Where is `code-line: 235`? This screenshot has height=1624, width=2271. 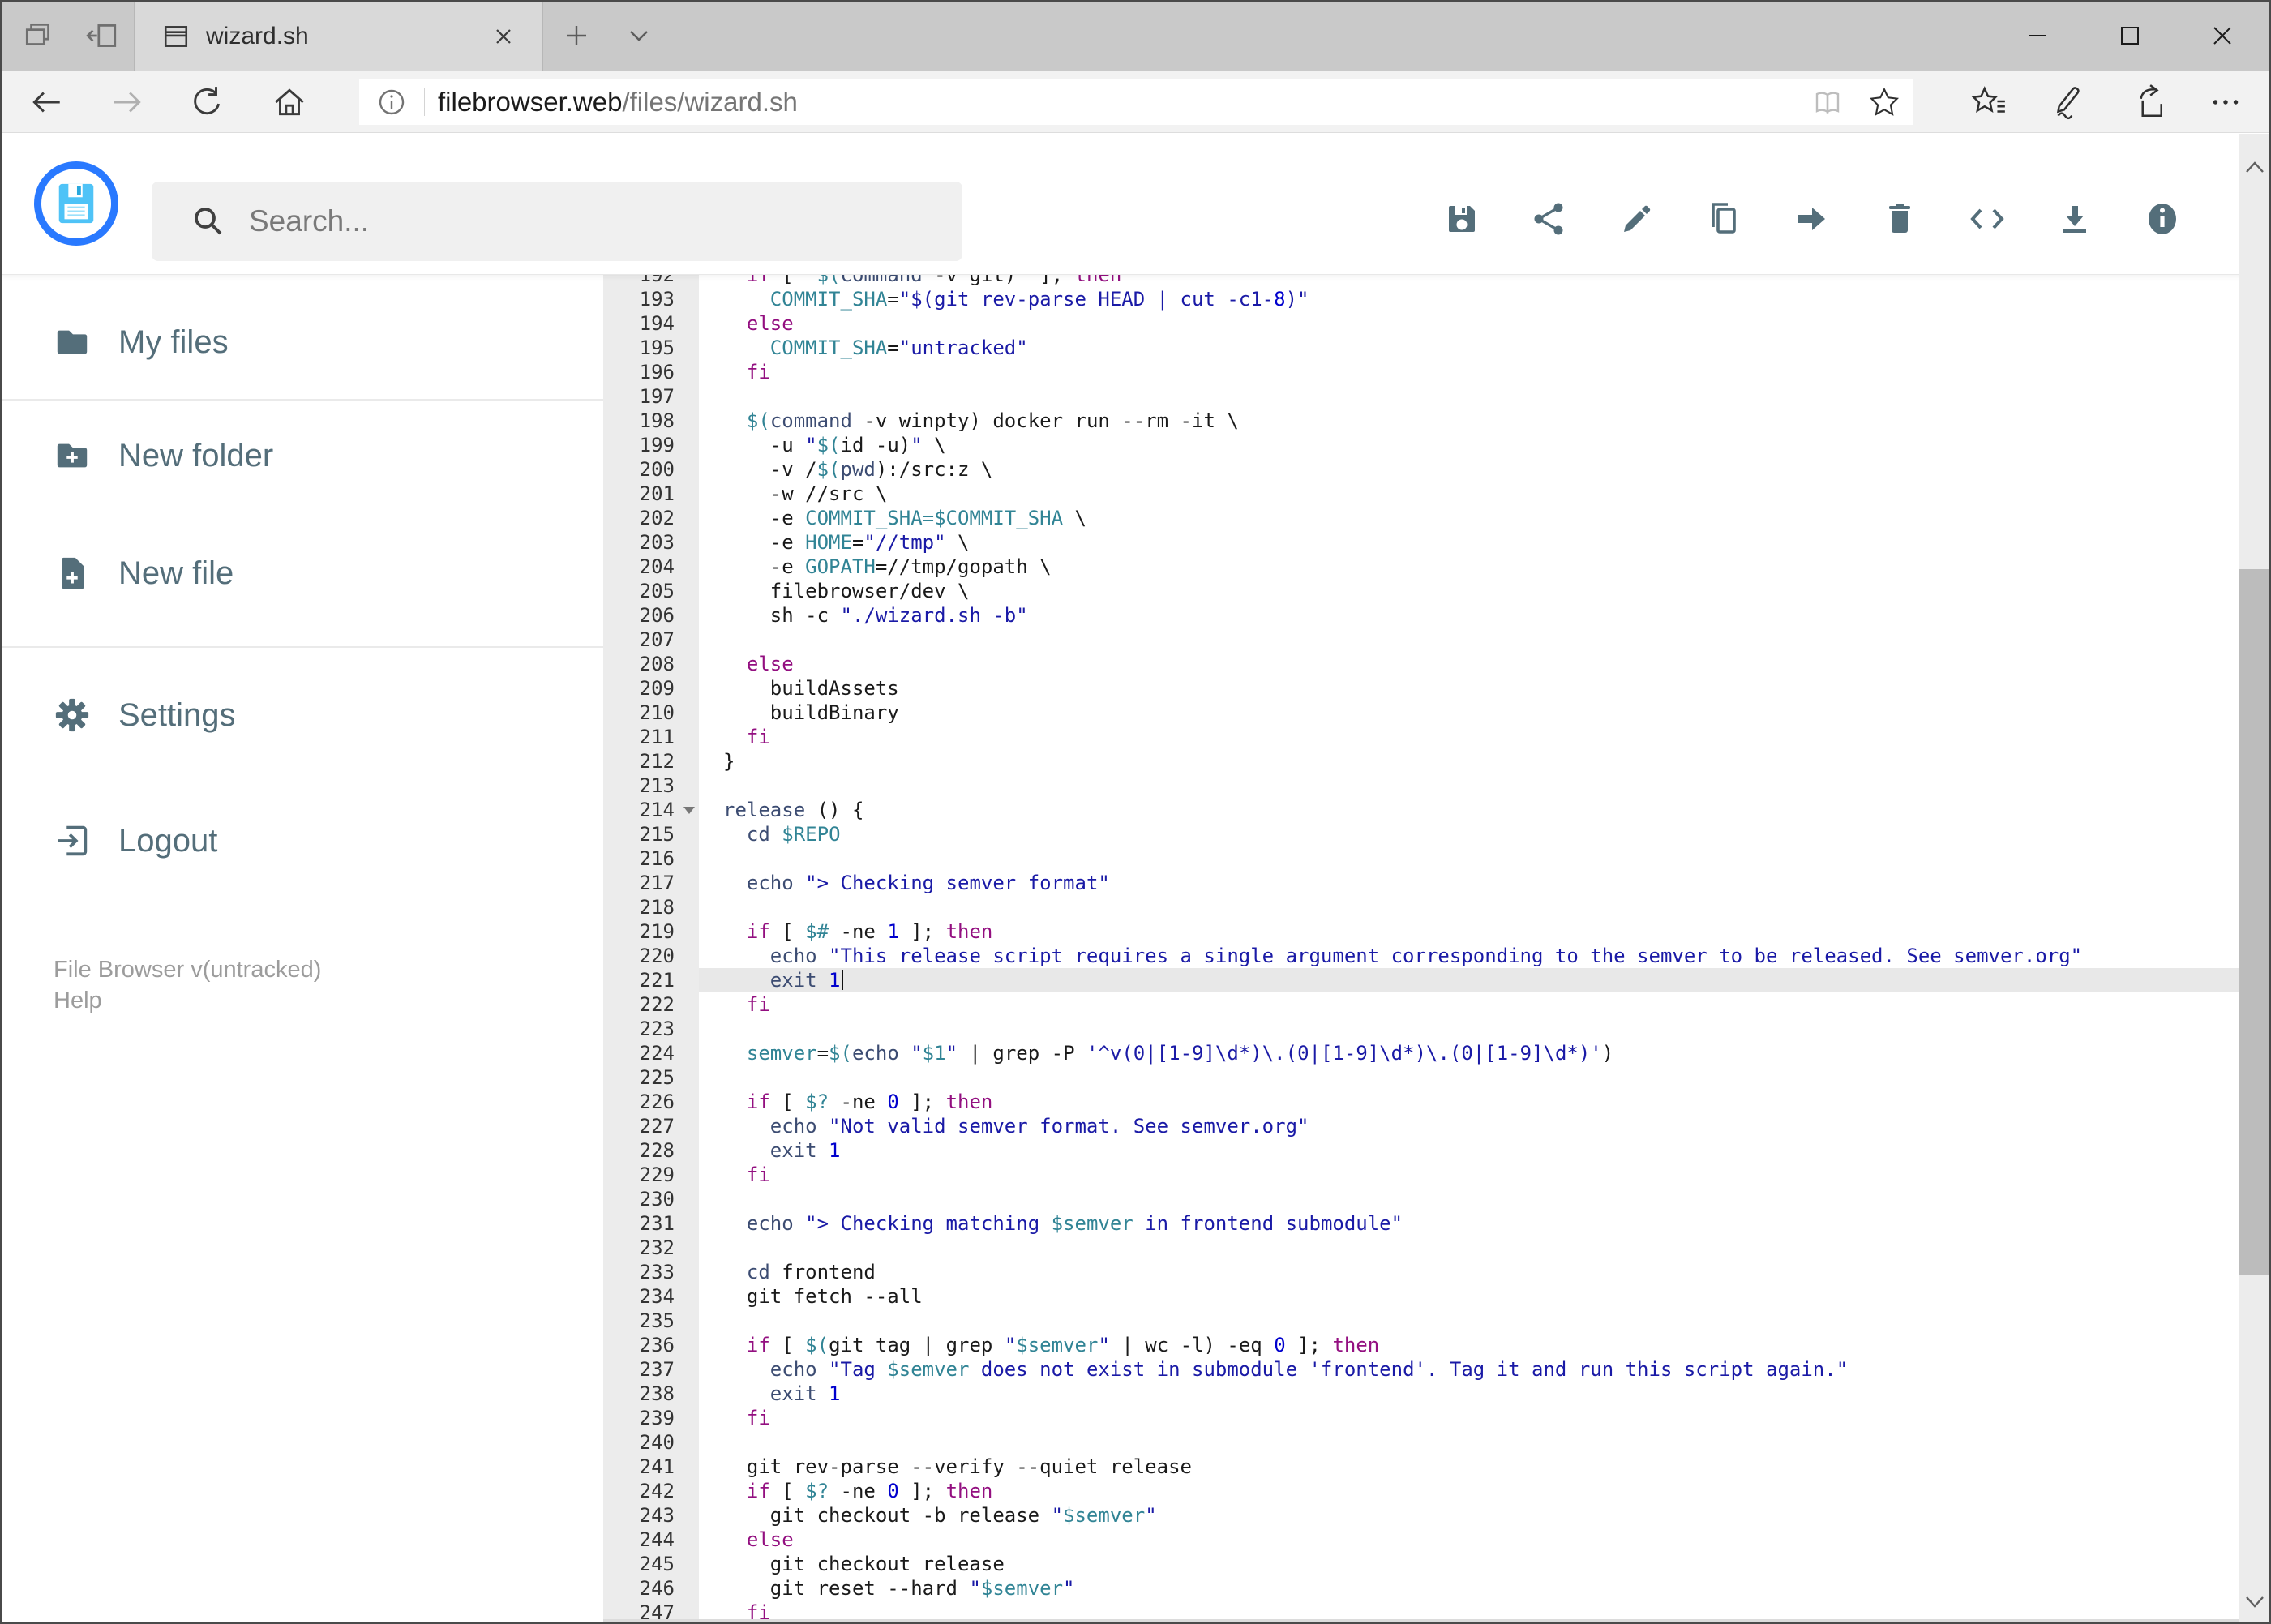
code-line: 235 is located at coordinates (1422, 1321).